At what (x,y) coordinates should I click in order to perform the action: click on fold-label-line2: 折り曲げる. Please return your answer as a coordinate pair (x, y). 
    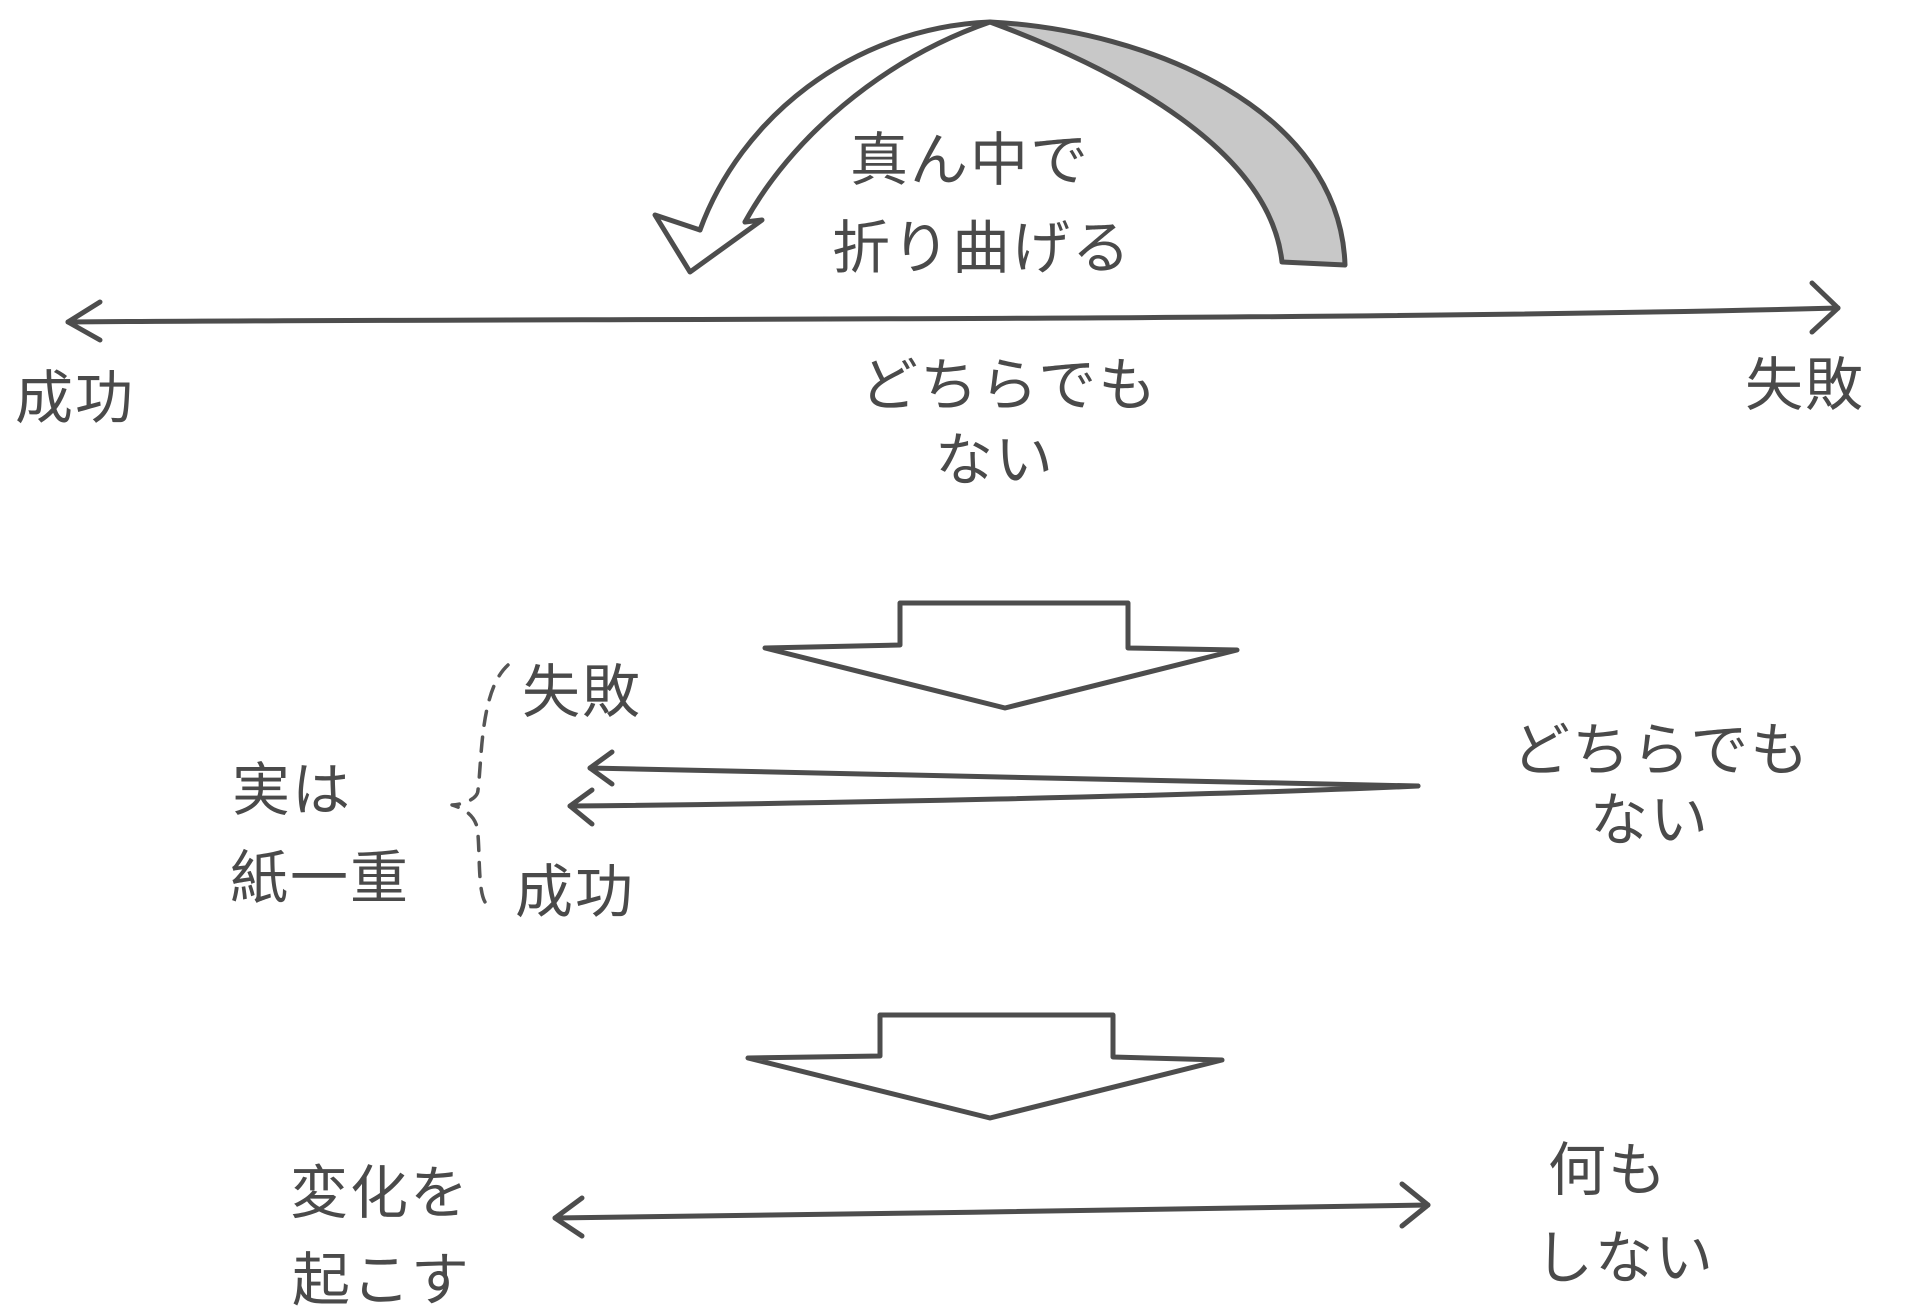
    Looking at the image, I should click on (982, 248).